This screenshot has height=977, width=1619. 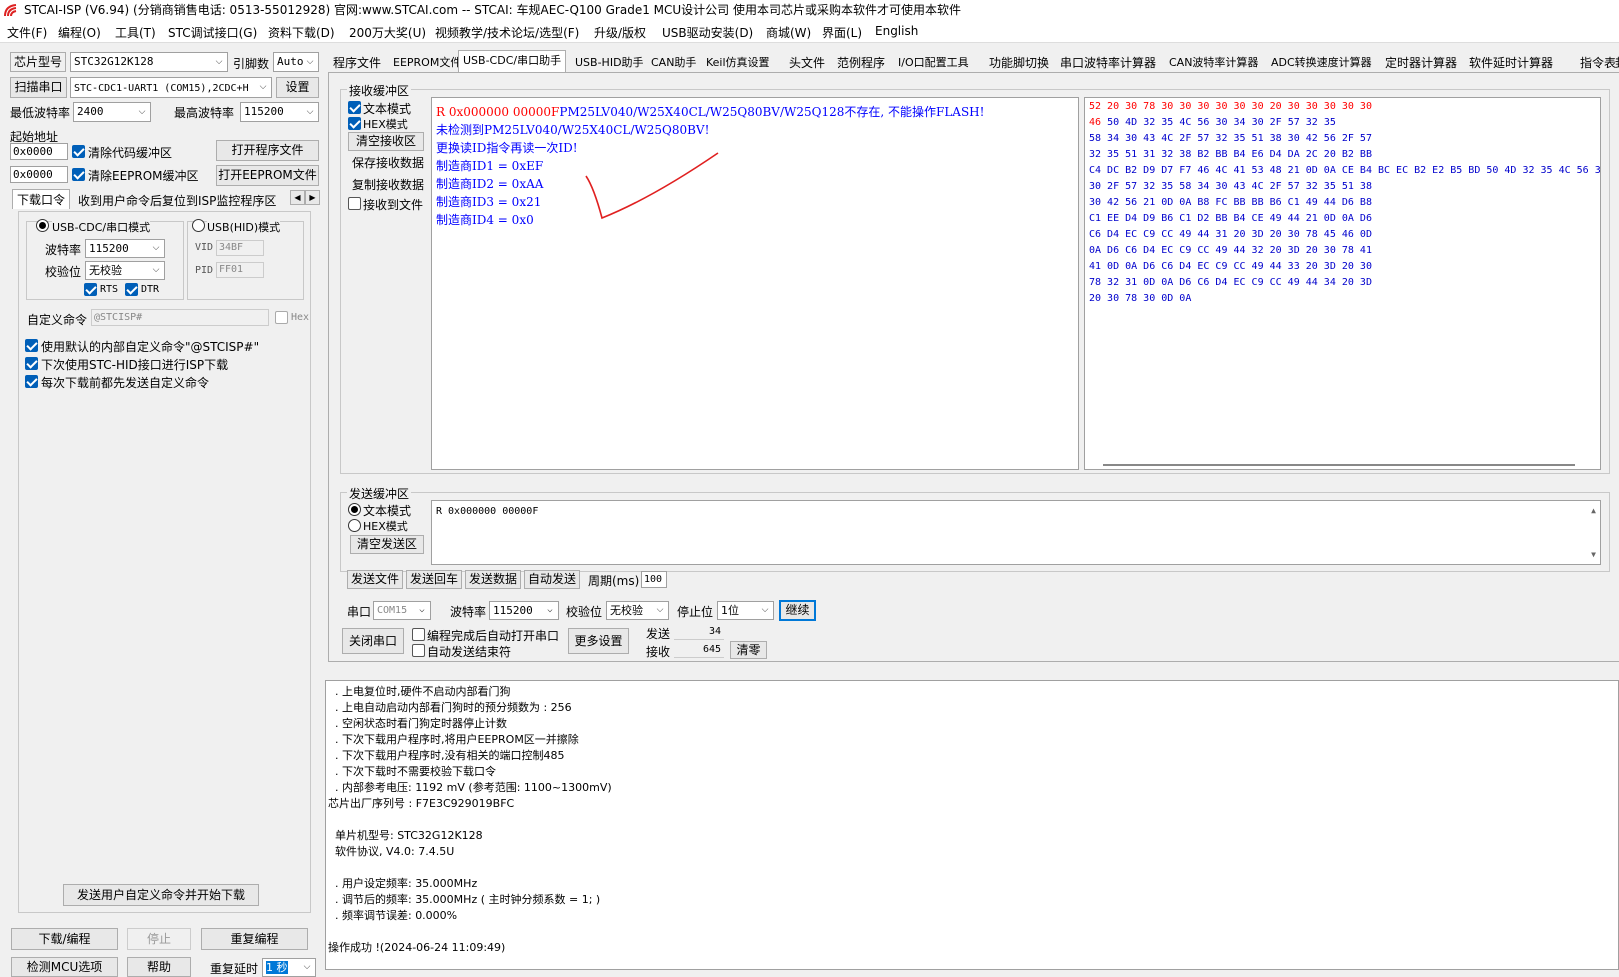 What do you see at coordinates (507, 32) in the screenshot?
I see `menu-video: 视频教学/技术论坛/选型(F)` at bounding box center [507, 32].